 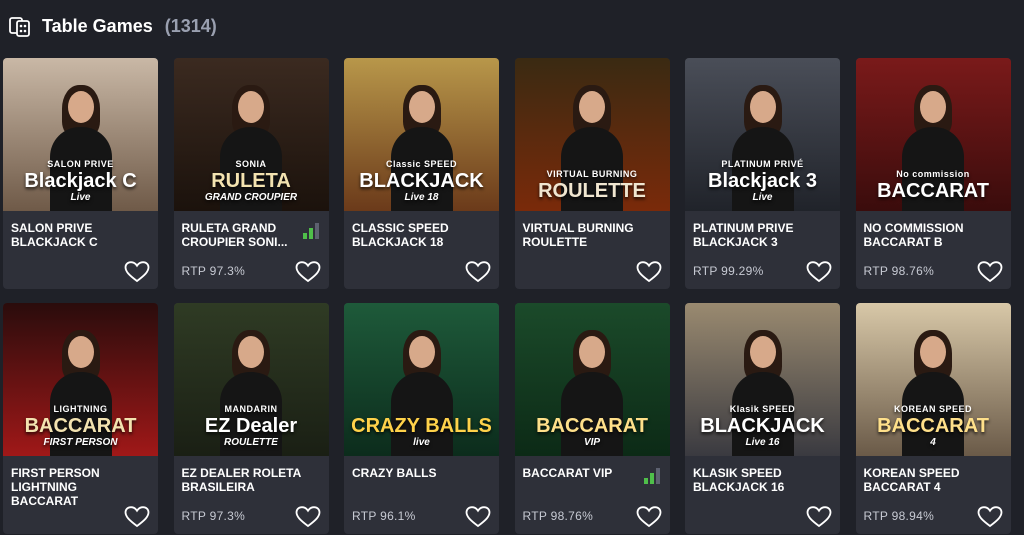 What do you see at coordinates (924, 480) in the screenshot?
I see `game-name: KOREAN SPEED BACCARAT 4` at bounding box center [924, 480].